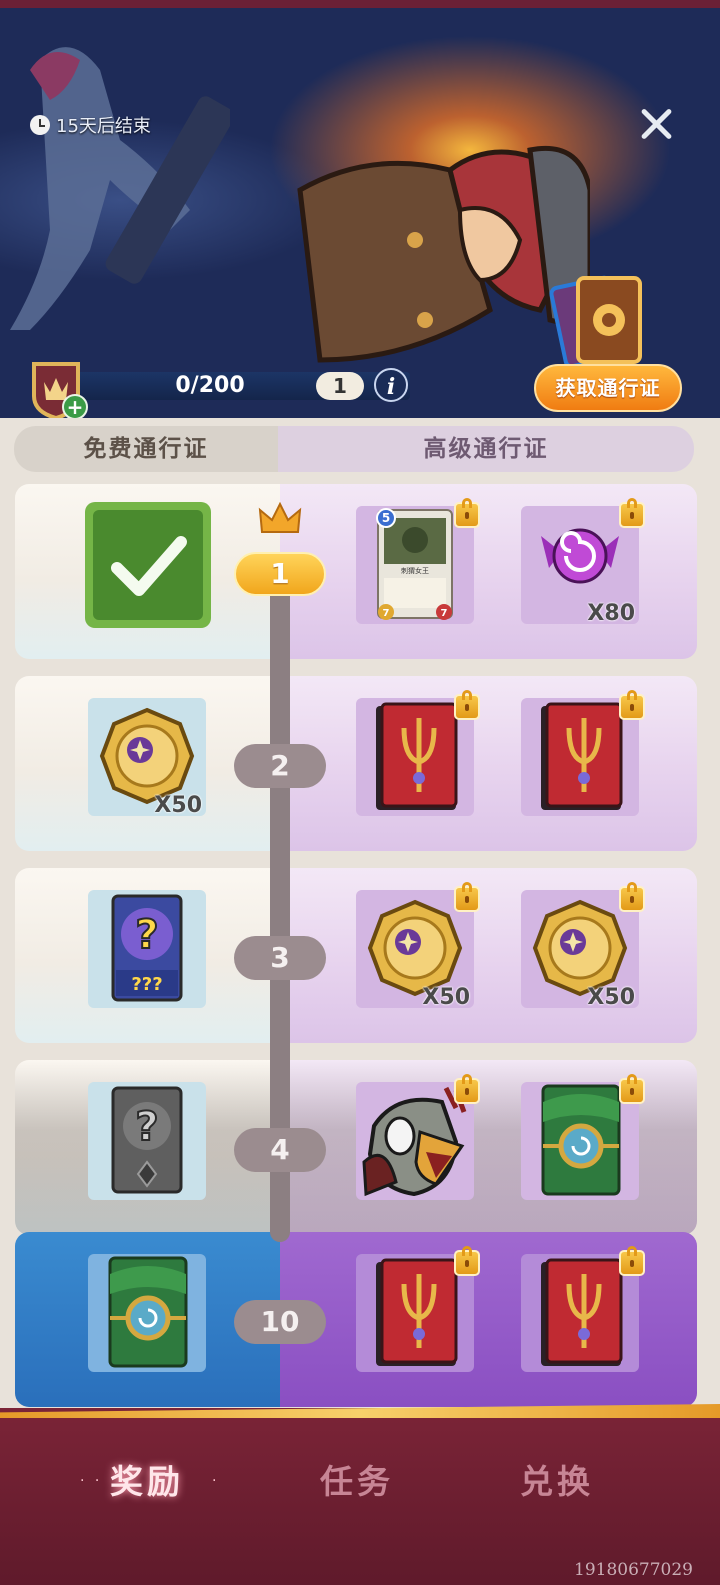  Describe the element at coordinates (280, 766) in the screenshot. I see `level-node-2: 2` at that location.